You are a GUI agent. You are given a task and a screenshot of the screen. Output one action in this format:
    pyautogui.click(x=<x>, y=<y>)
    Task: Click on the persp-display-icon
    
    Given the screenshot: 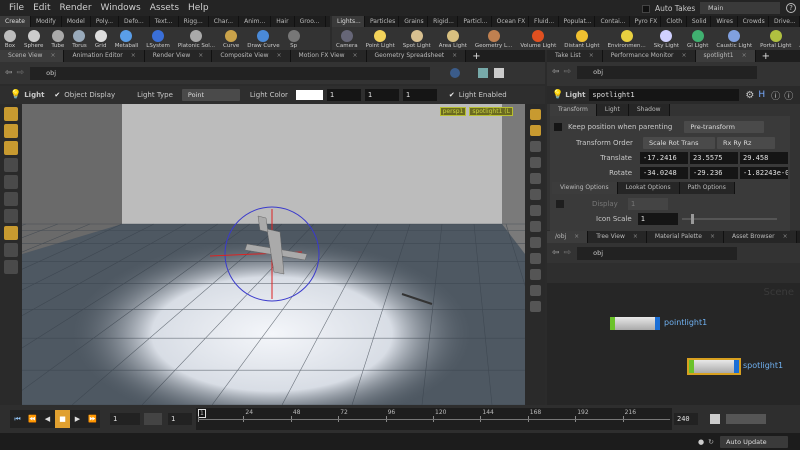 What is the action you would take?
    pyautogui.click(x=535, y=130)
    